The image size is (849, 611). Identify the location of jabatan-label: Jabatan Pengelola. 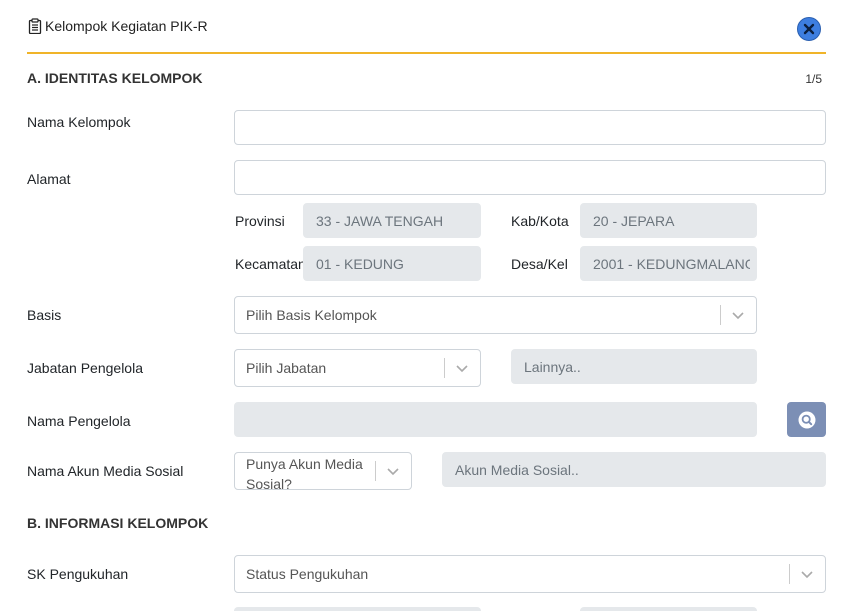
(85, 368).